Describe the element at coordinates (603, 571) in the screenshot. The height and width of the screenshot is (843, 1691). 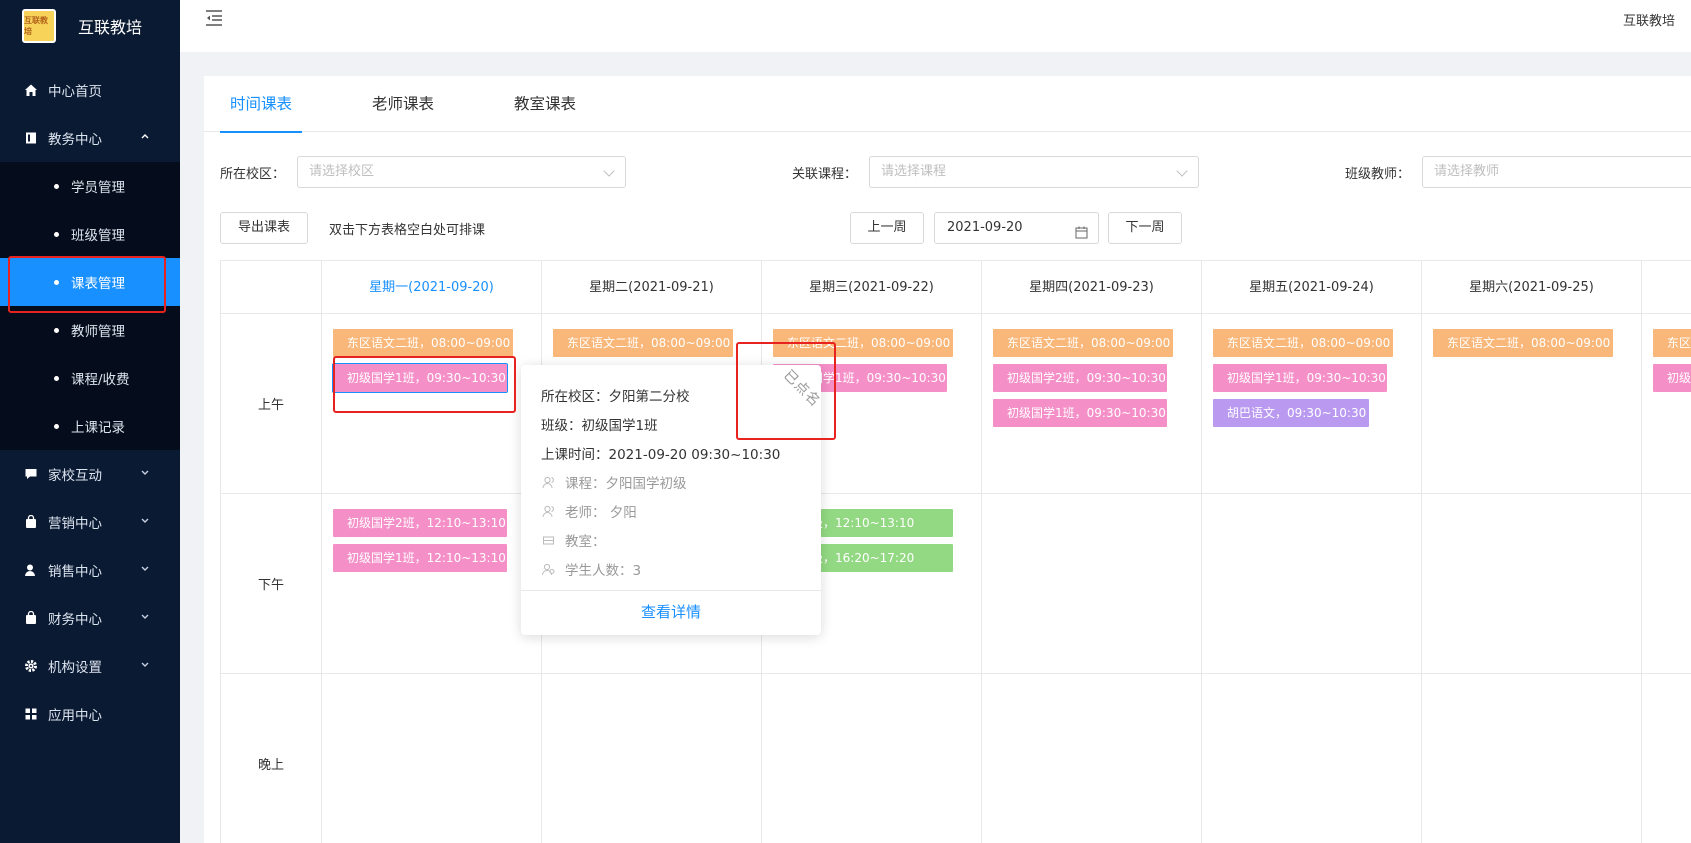
I see `popover-students-text: 学生人数：3` at that location.